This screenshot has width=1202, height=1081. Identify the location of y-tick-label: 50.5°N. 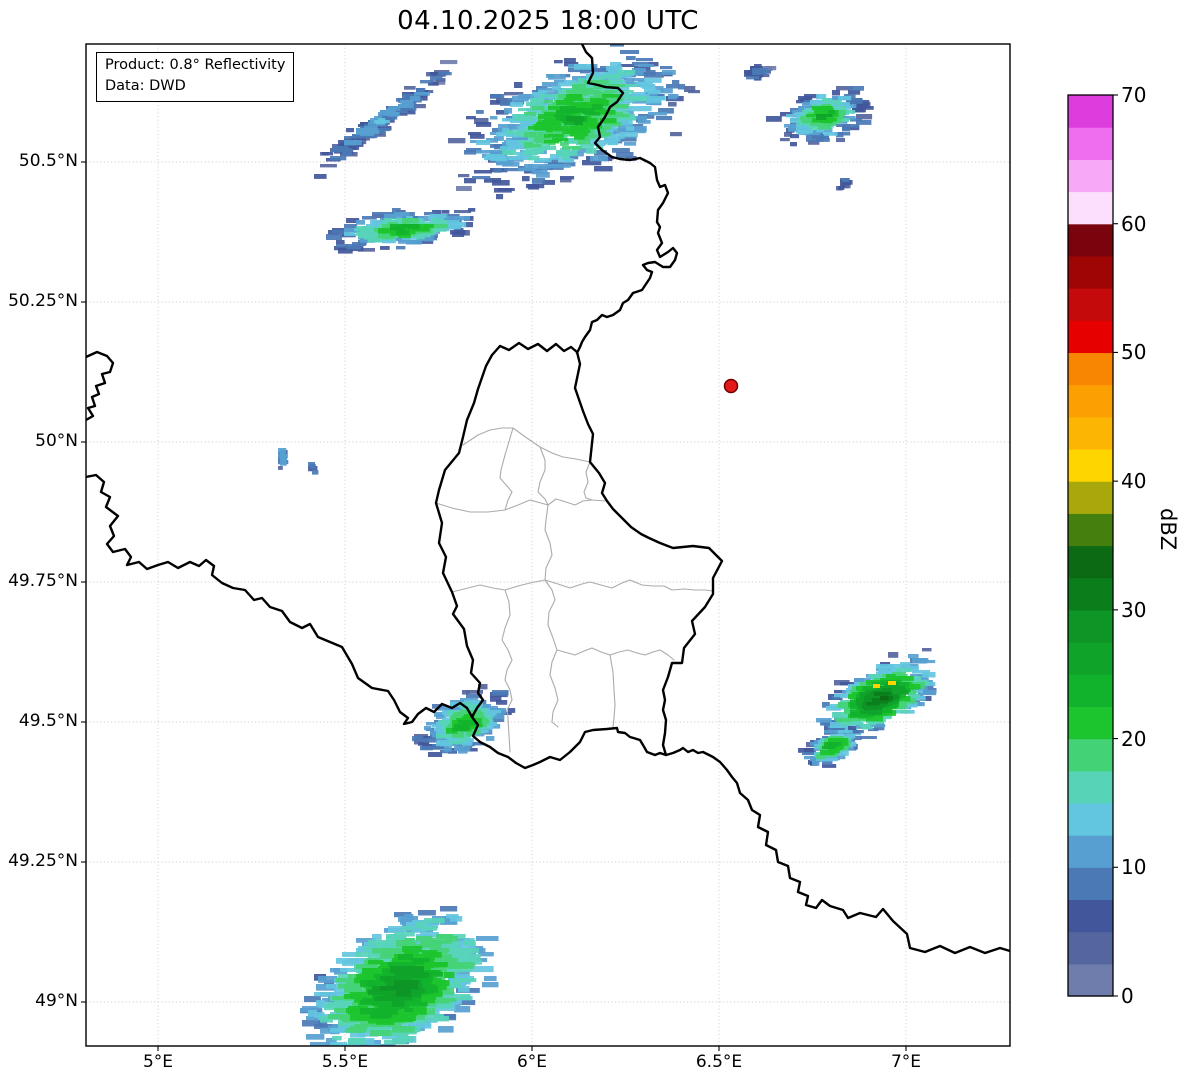
(48, 161).